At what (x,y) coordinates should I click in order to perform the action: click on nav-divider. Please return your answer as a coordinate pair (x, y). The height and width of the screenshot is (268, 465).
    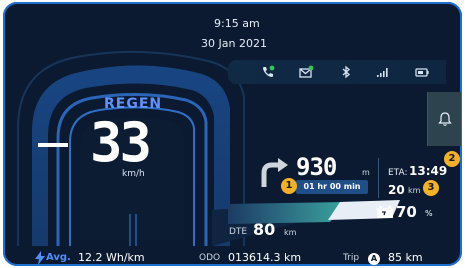
    Looking at the image, I should click on (378, 178).